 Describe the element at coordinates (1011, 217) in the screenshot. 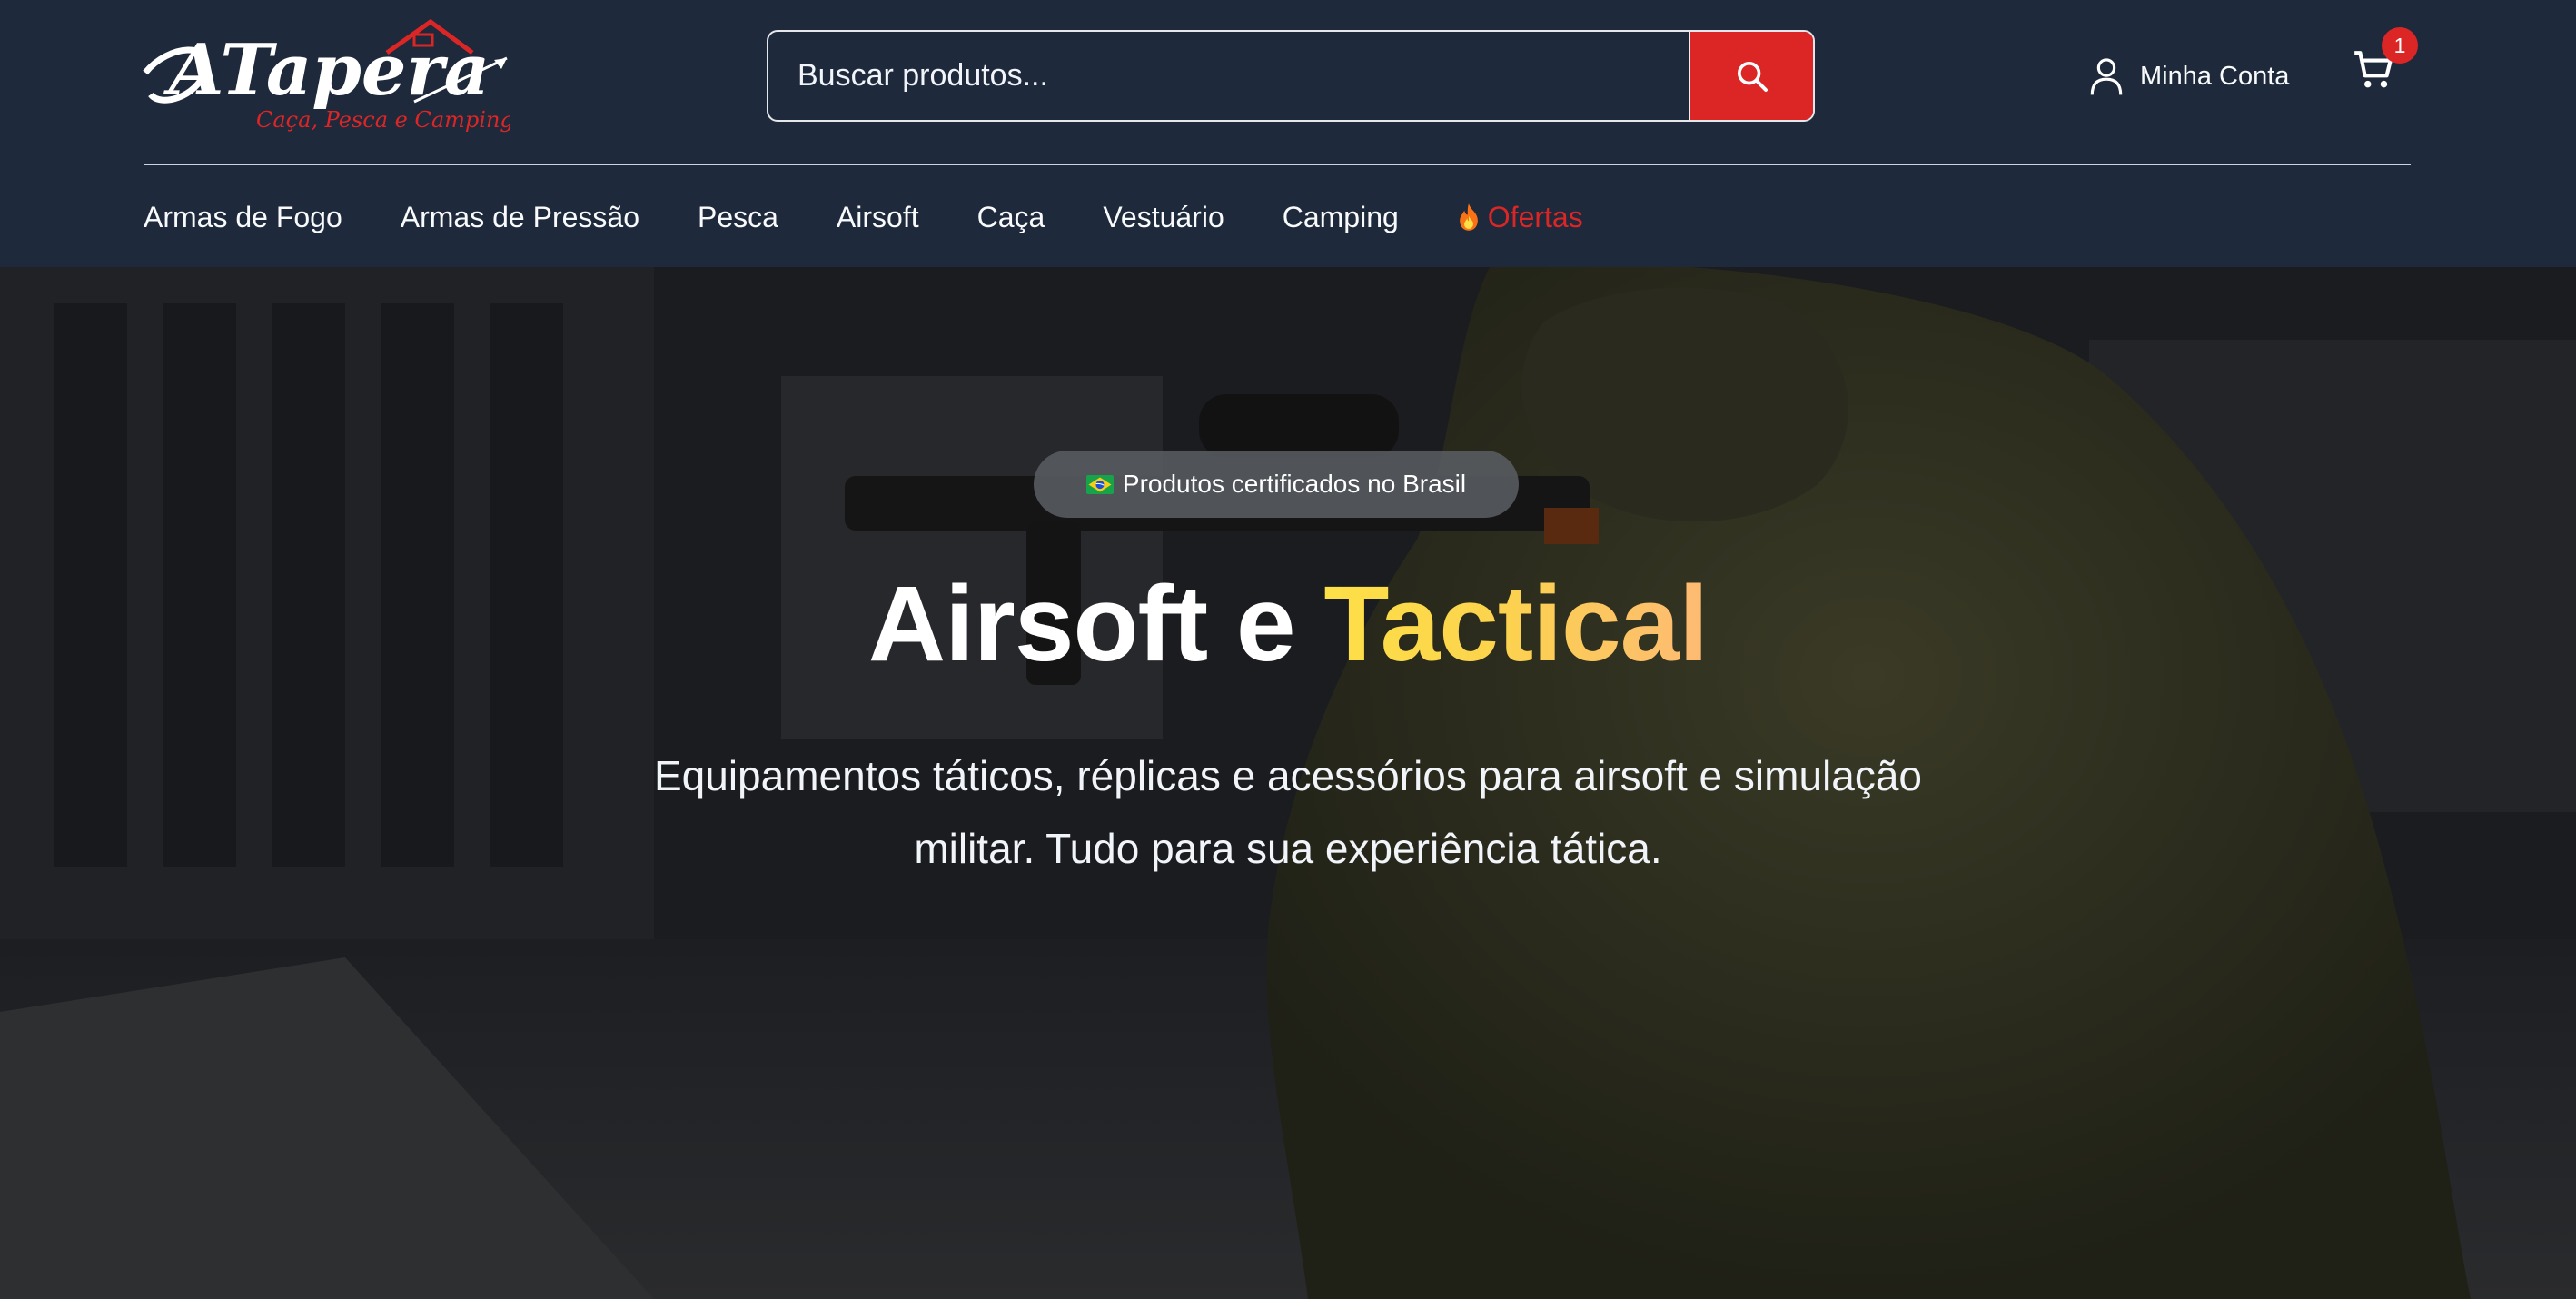

I see `nav-item-caca: Caça` at that location.